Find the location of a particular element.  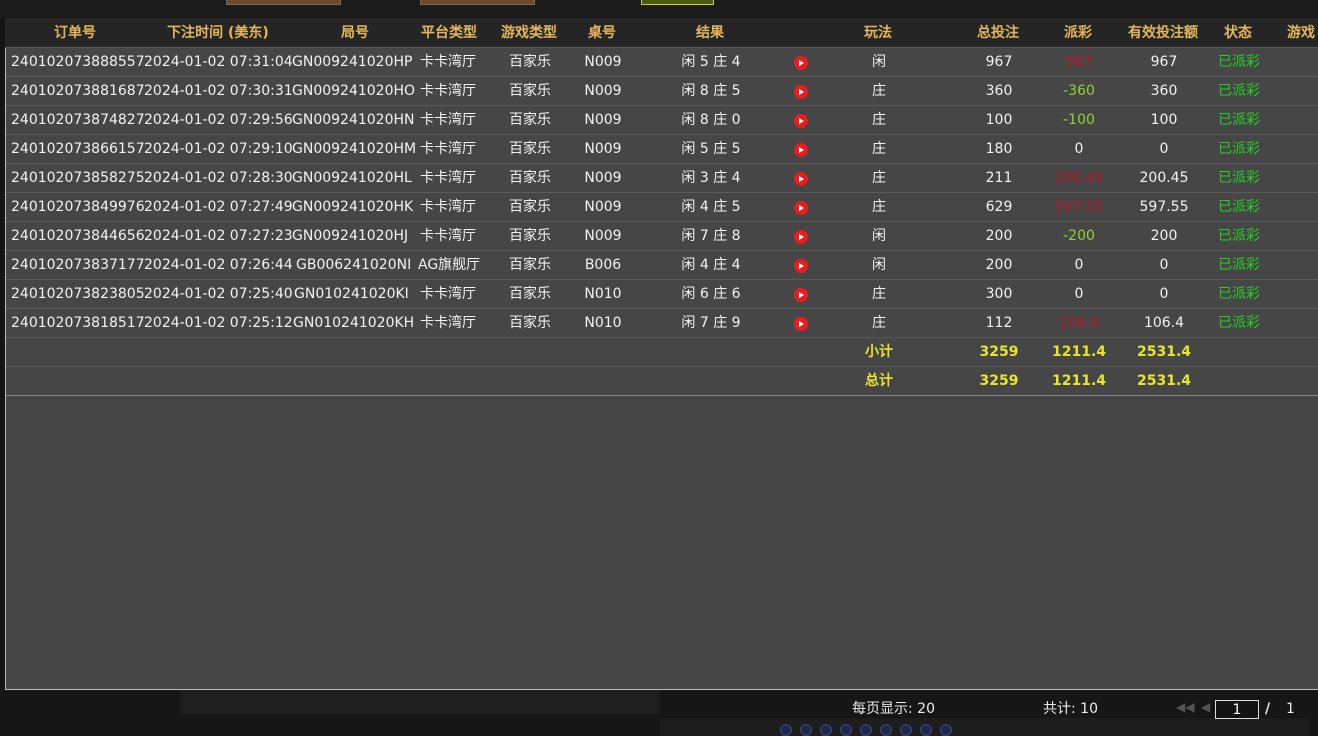

prev-page-icon: ◀ is located at coordinates (1205, 707).